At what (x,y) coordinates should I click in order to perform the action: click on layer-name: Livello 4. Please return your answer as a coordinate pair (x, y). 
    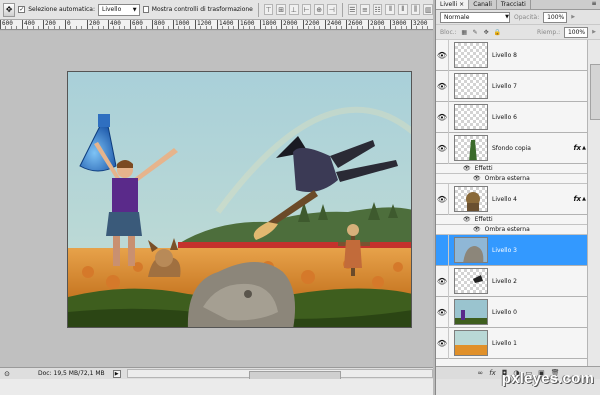
    Looking at the image, I should click on (504, 199).